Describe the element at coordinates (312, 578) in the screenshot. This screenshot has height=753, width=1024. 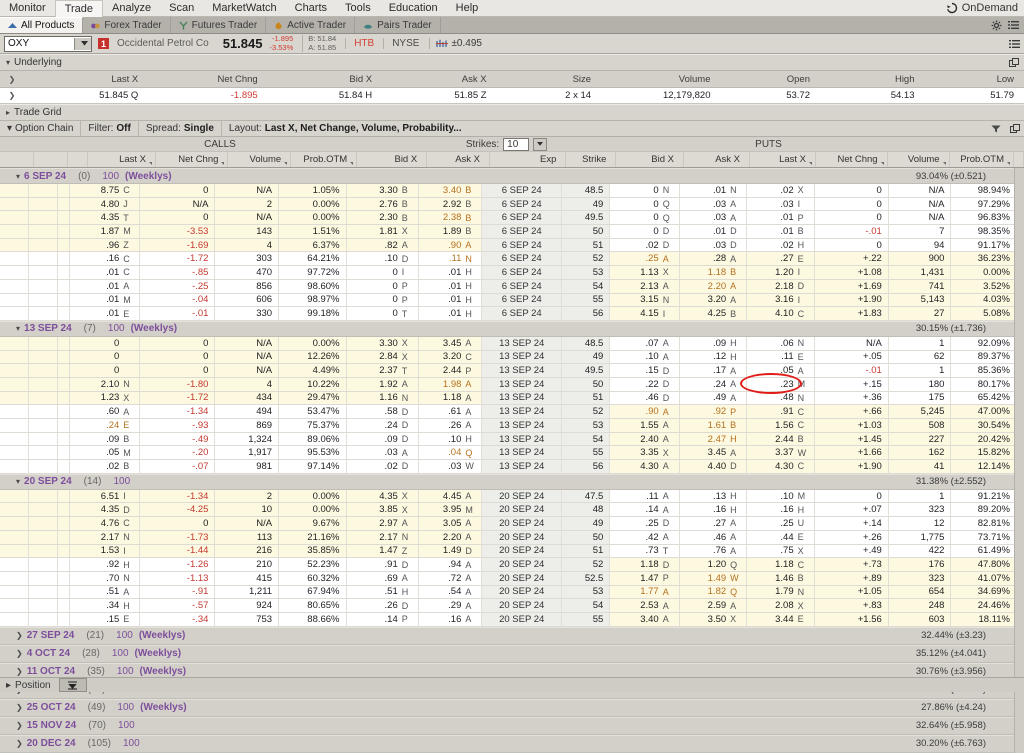
I see `call-prob-otm: 60.32%` at that location.